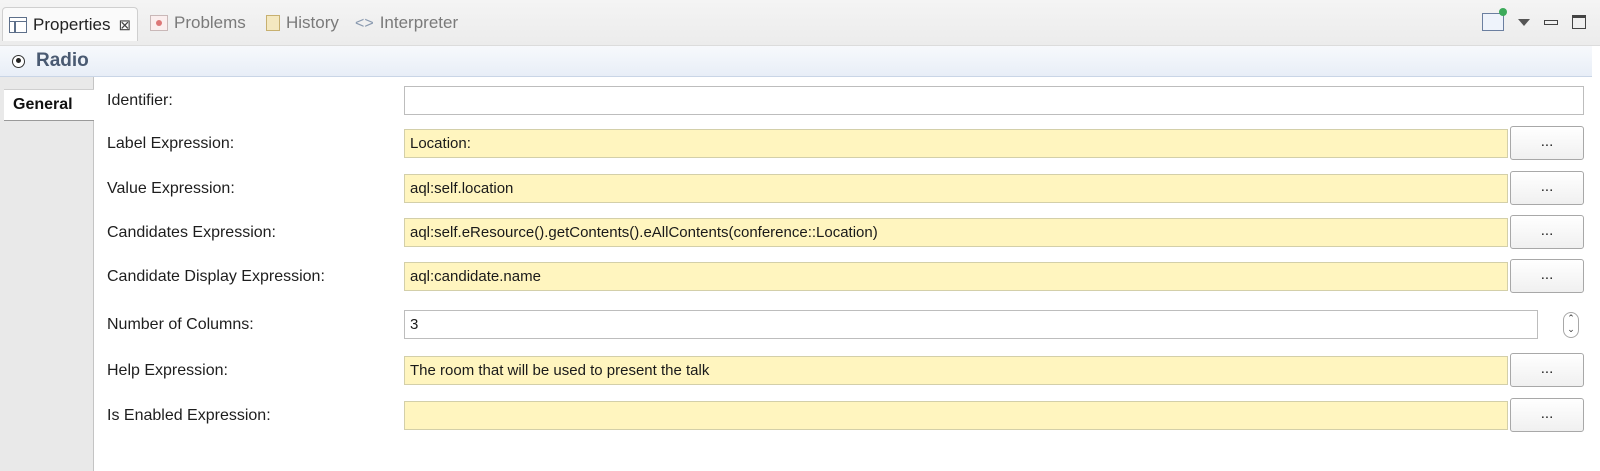 This screenshot has height=471, width=1600. Describe the element at coordinates (159, 23) in the screenshot. I see `problems-icon` at that location.